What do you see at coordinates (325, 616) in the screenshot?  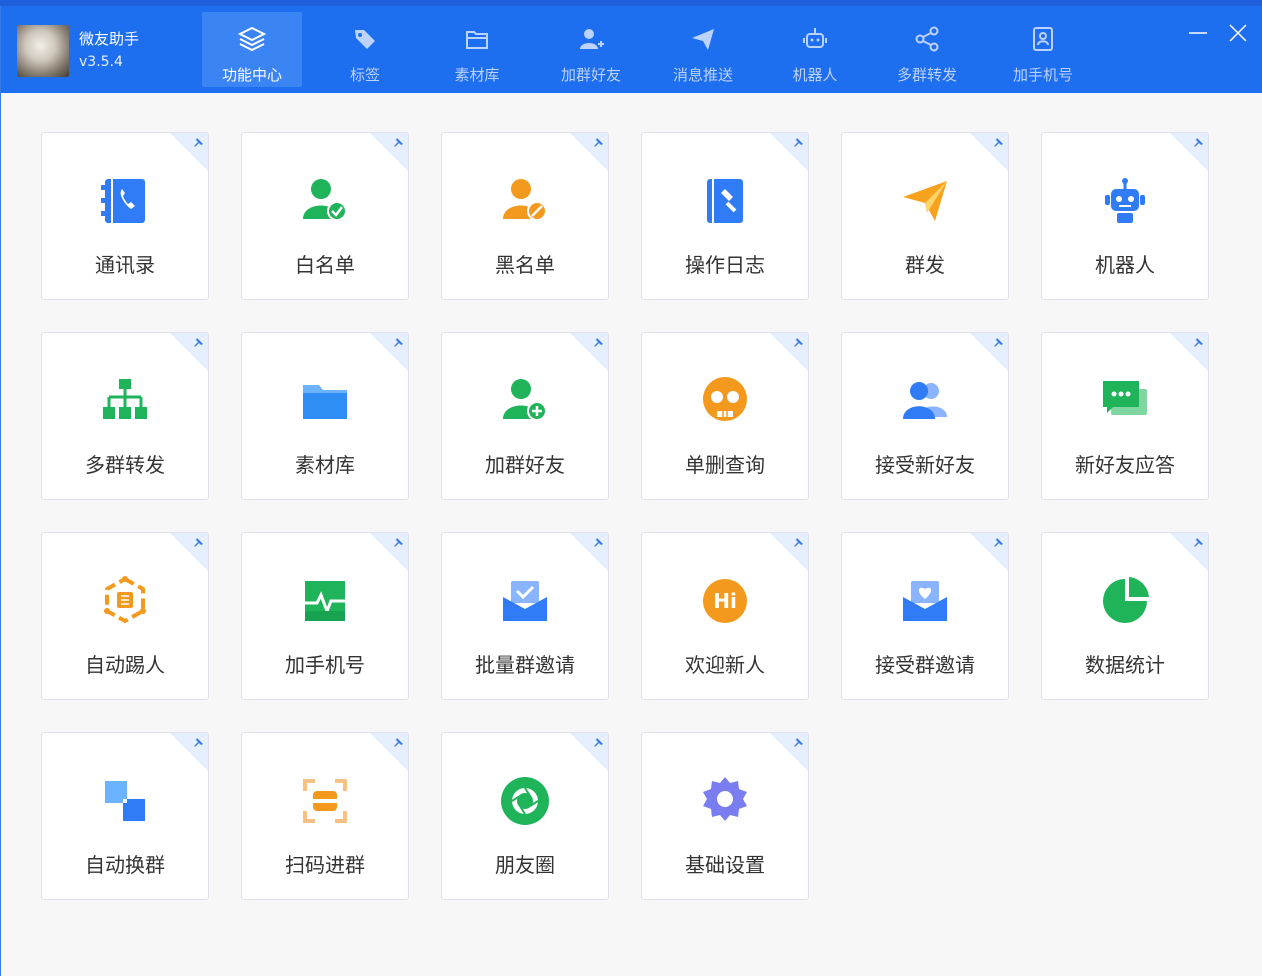 I see `function-card-14: 加手机号` at bounding box center [325, 616].